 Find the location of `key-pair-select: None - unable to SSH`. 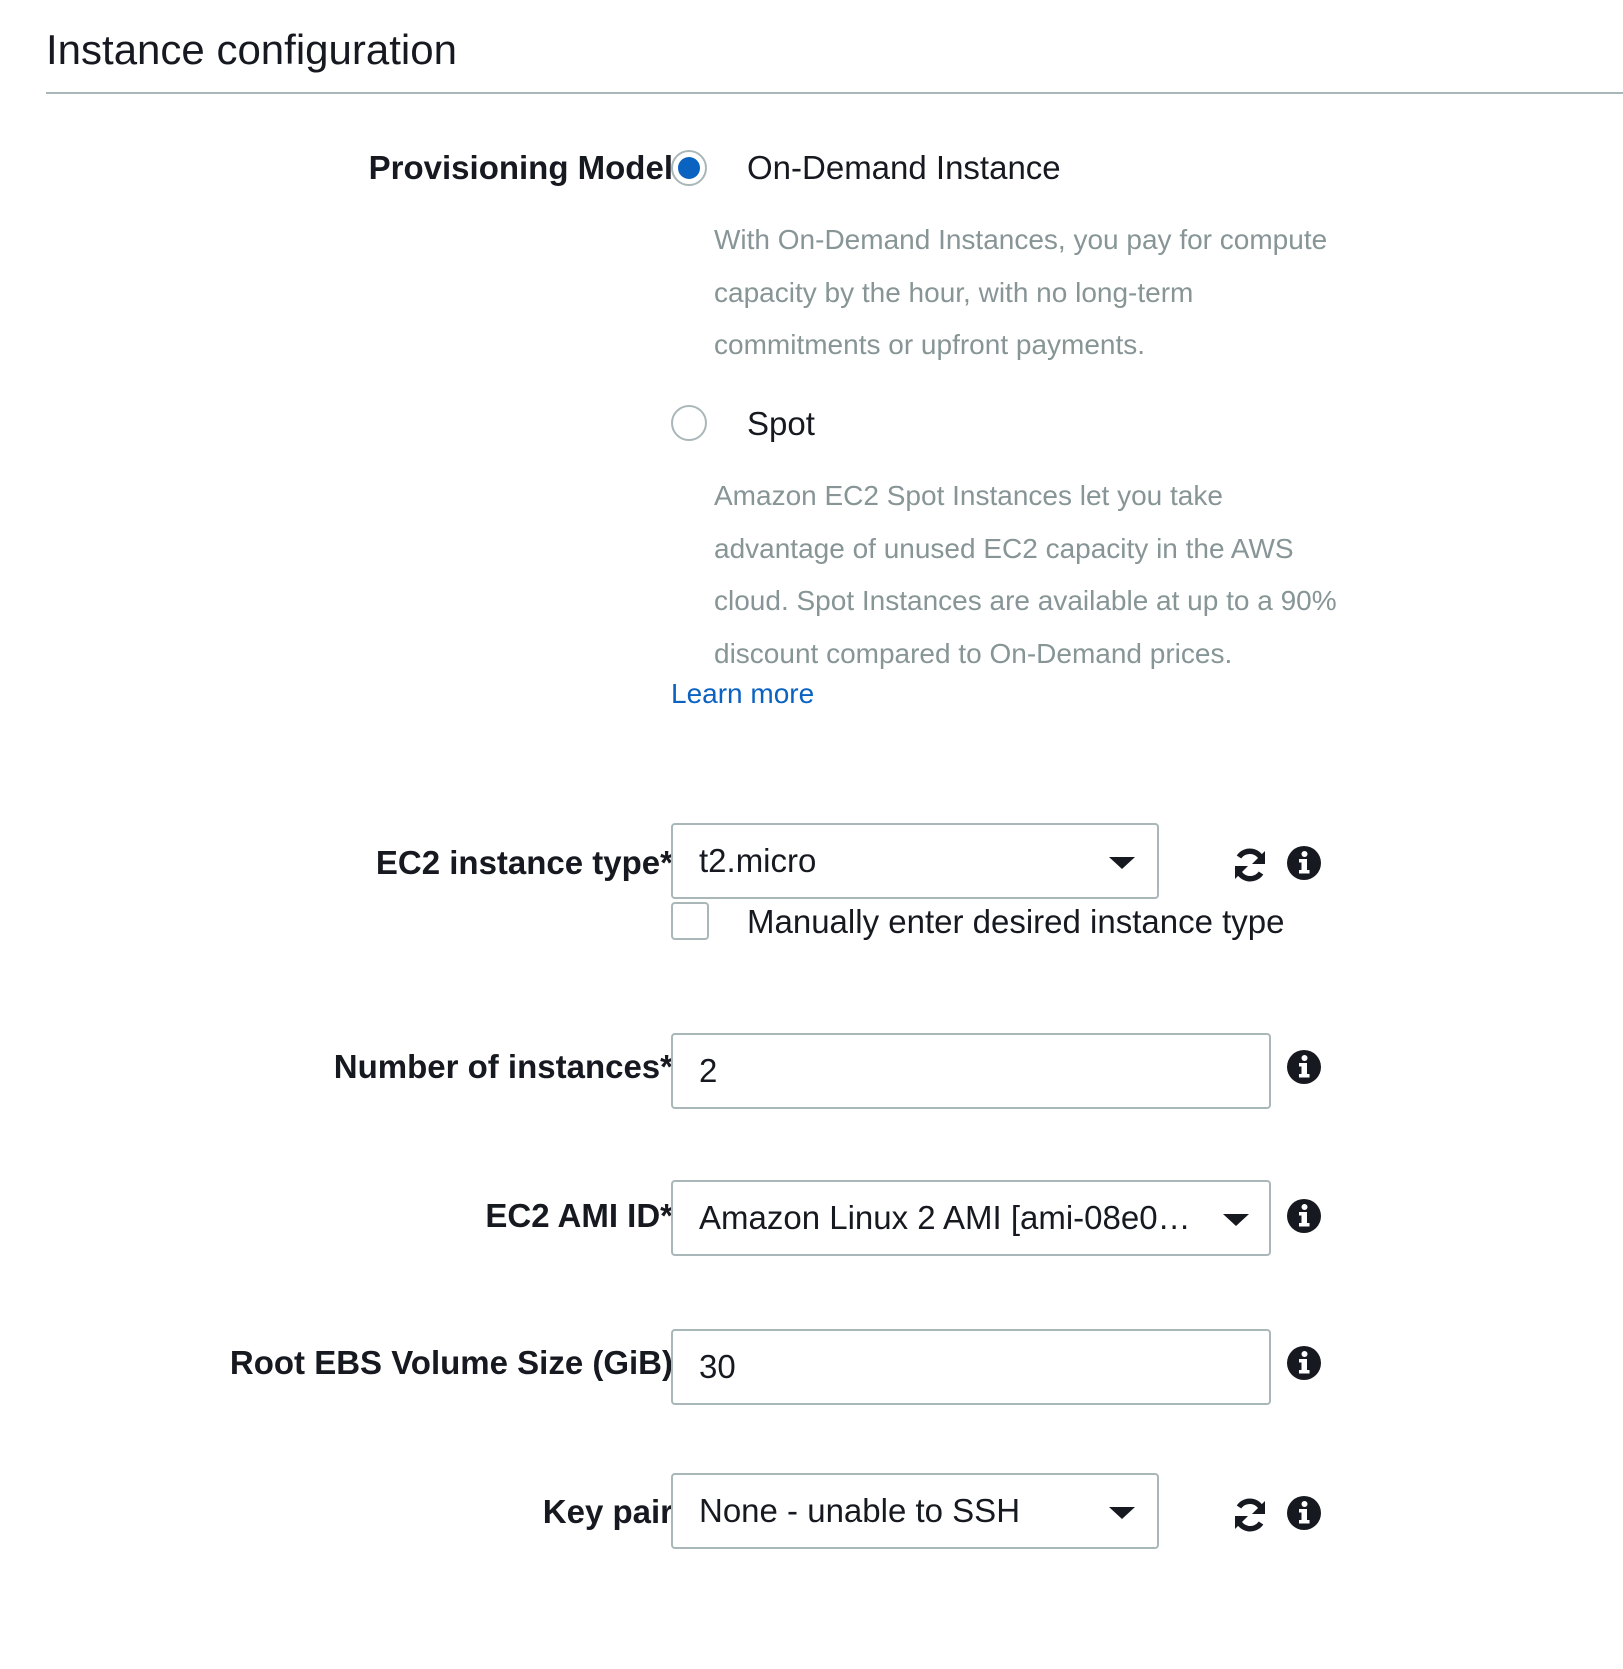

key-pair-select: None - unable to SSH is located at coordinates (915, 1511).